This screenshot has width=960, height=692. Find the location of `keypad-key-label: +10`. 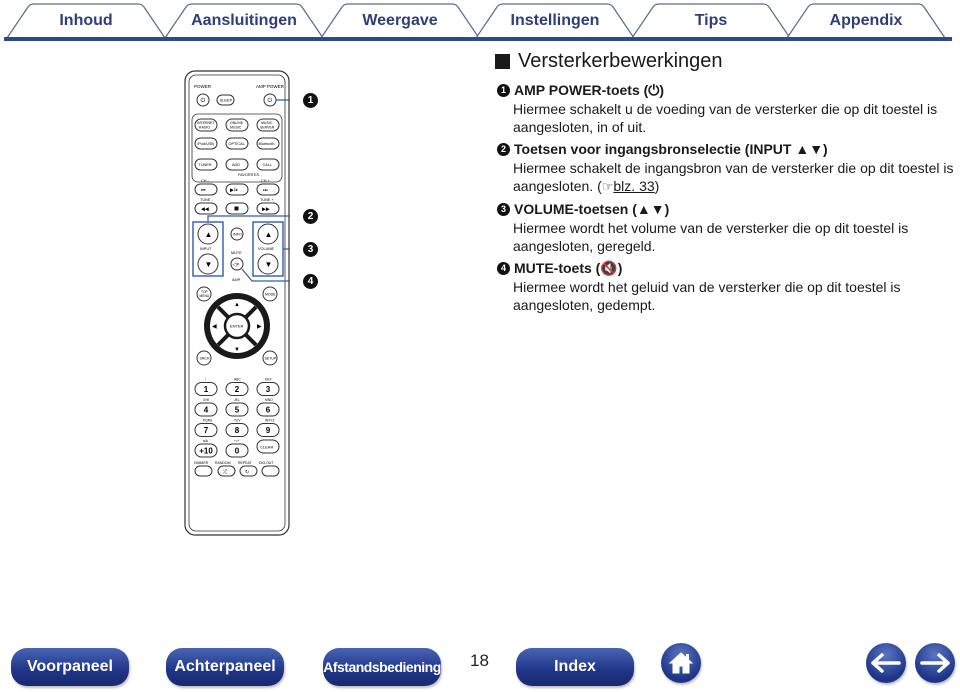

keypad-key-label: +10 is located at coordinates (206, 451).